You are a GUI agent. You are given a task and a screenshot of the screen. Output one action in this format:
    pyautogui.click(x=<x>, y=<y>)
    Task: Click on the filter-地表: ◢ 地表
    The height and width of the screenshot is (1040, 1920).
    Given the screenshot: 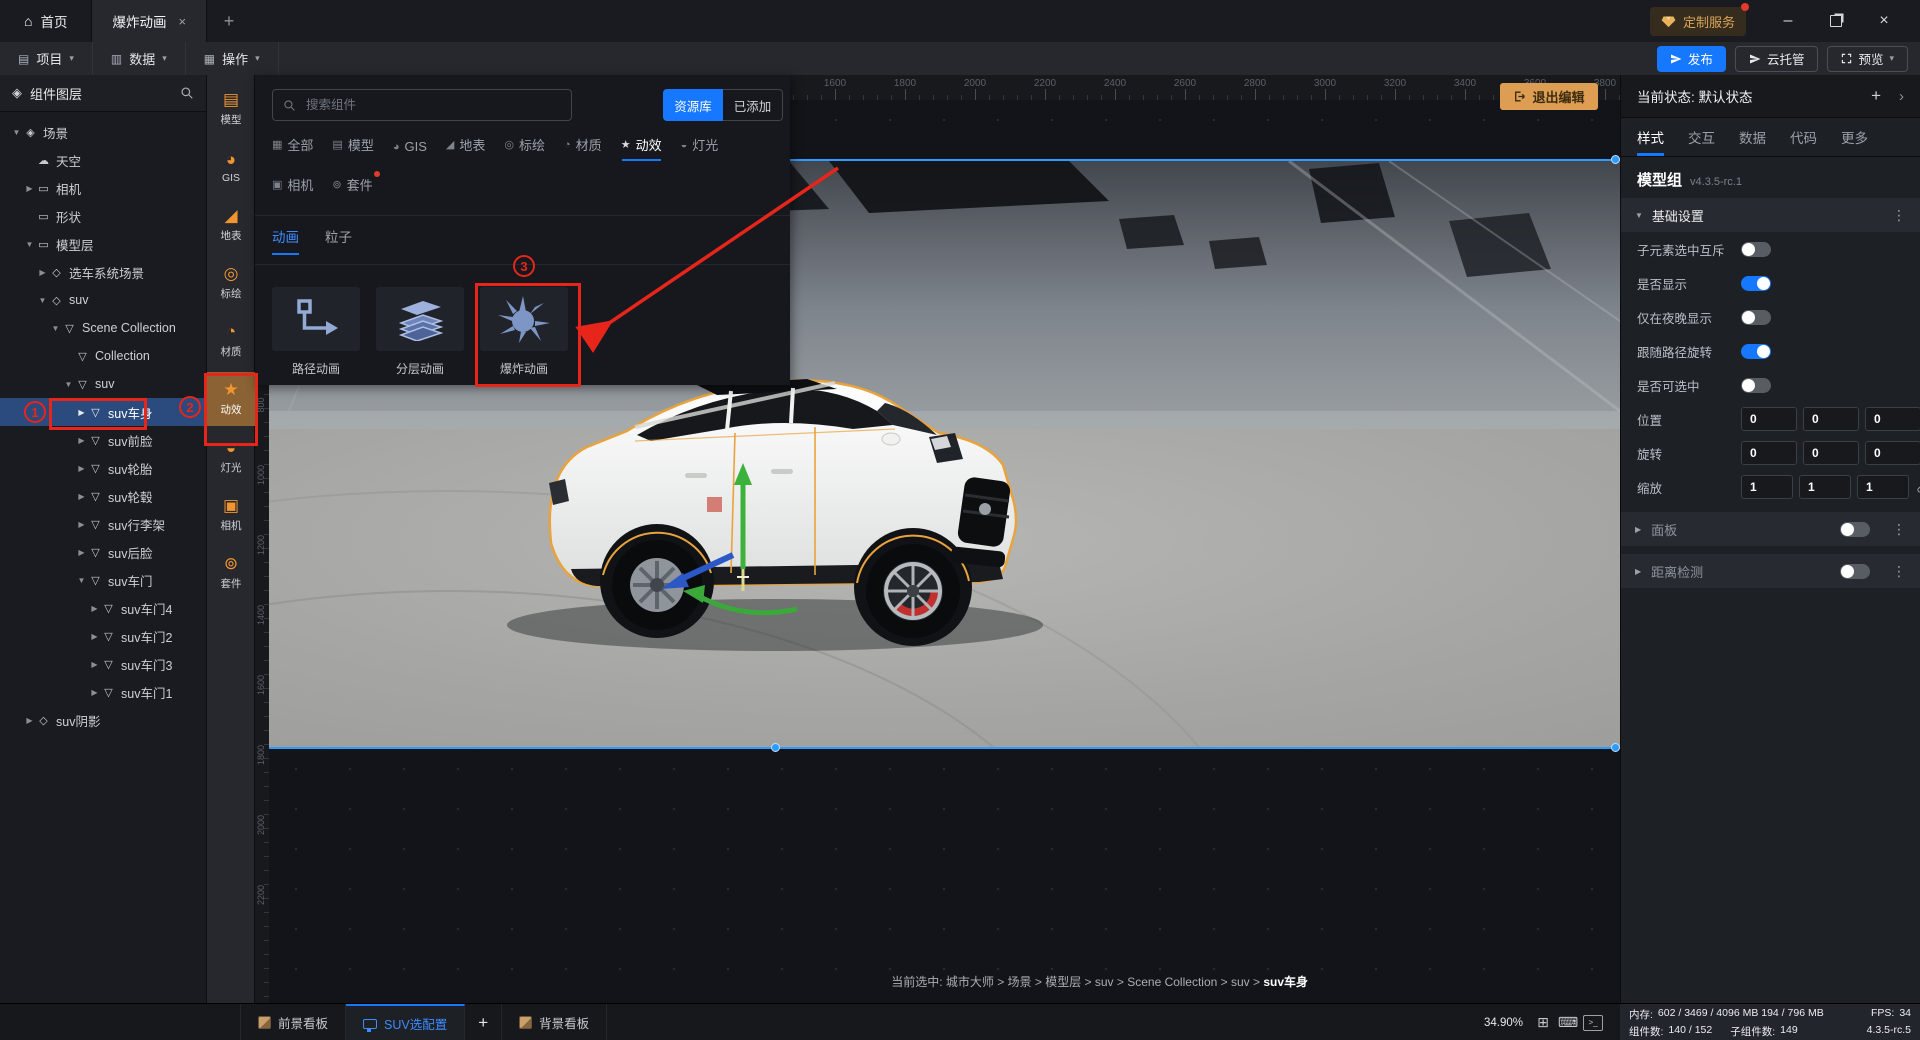 What is the action you would take?
    pyautogui.click(x=465, y=148)
    